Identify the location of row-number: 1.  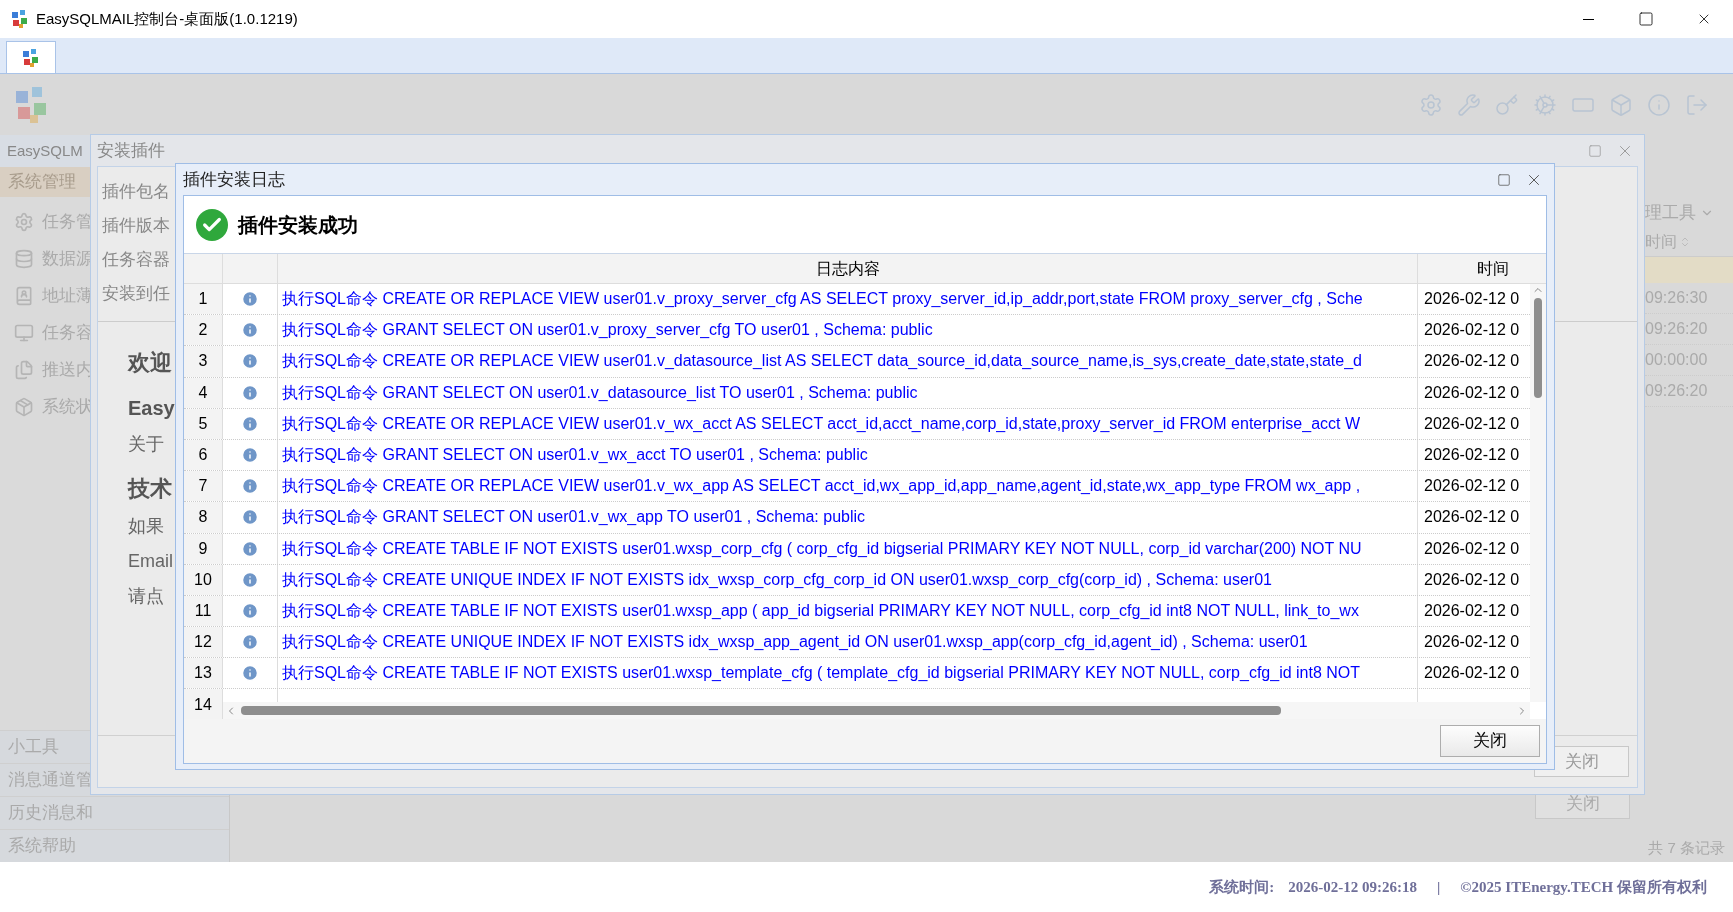
(203, 299).